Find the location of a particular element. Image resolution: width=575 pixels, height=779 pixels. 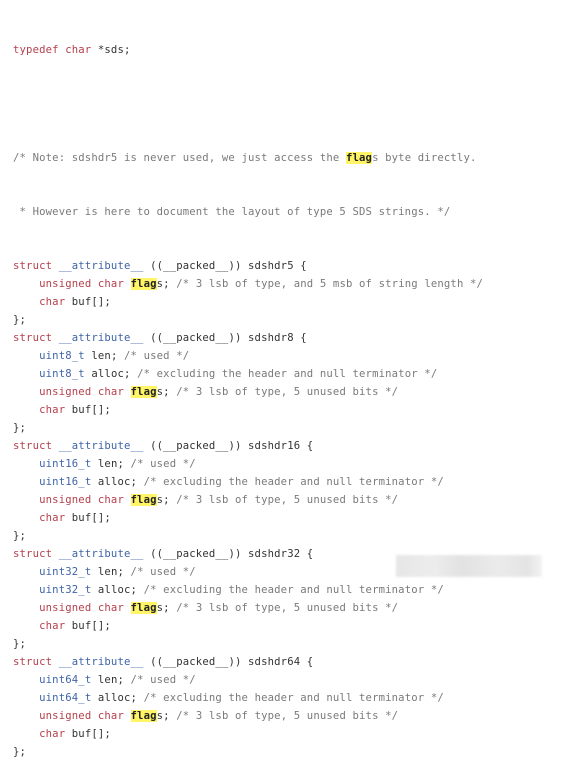

struct-name: sdshdr16 is located at coordinates (274, 446).